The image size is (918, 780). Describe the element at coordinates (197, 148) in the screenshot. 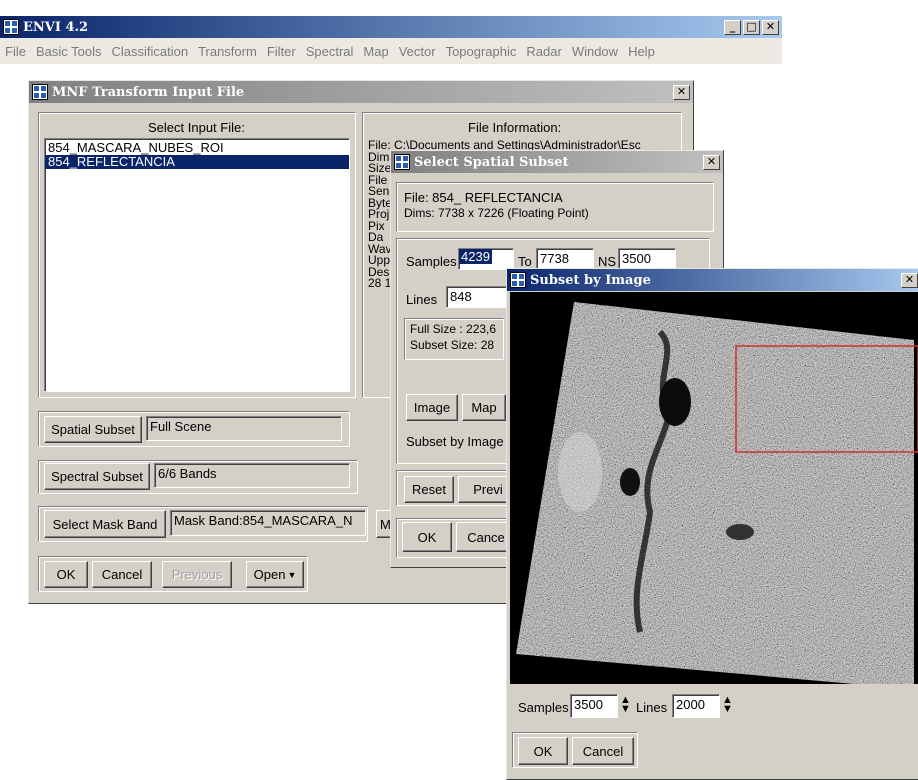

I see `file-list-item: 854_MASCARA_NUBES_ROI` at that location.